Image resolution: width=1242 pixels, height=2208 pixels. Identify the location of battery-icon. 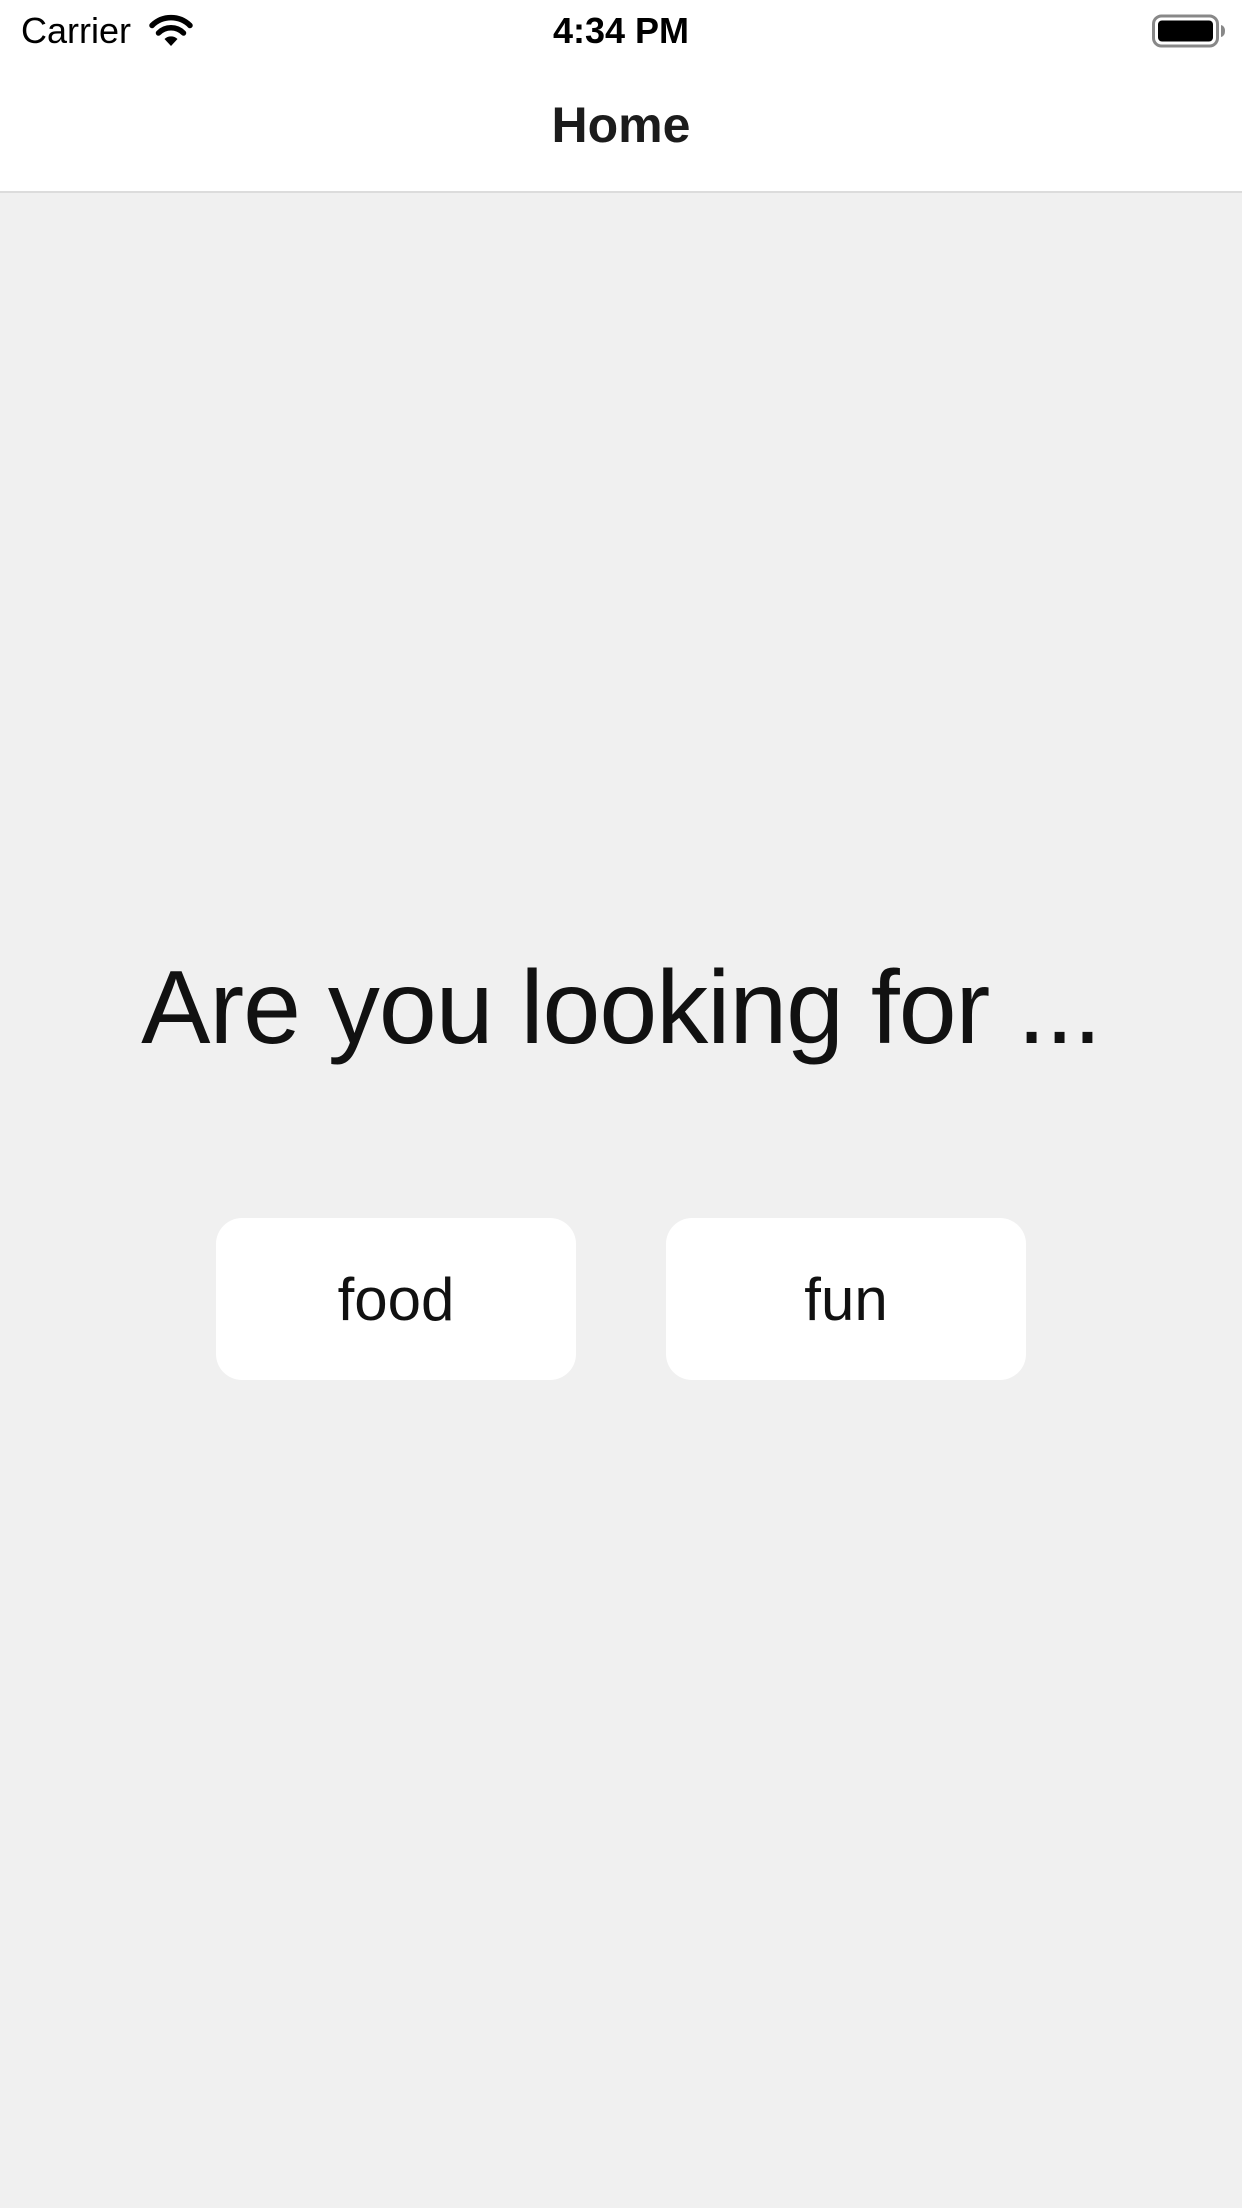
(1188, 31).